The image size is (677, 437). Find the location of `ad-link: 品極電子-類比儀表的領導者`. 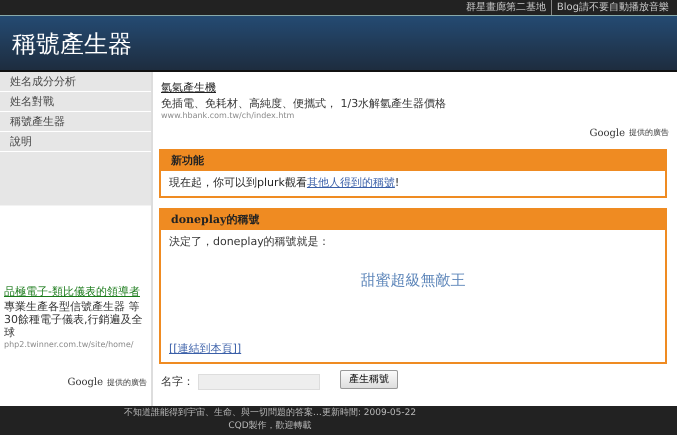

ad-link: 品極電子-類比儀表的領導者 is located at coordinates (79, 292).